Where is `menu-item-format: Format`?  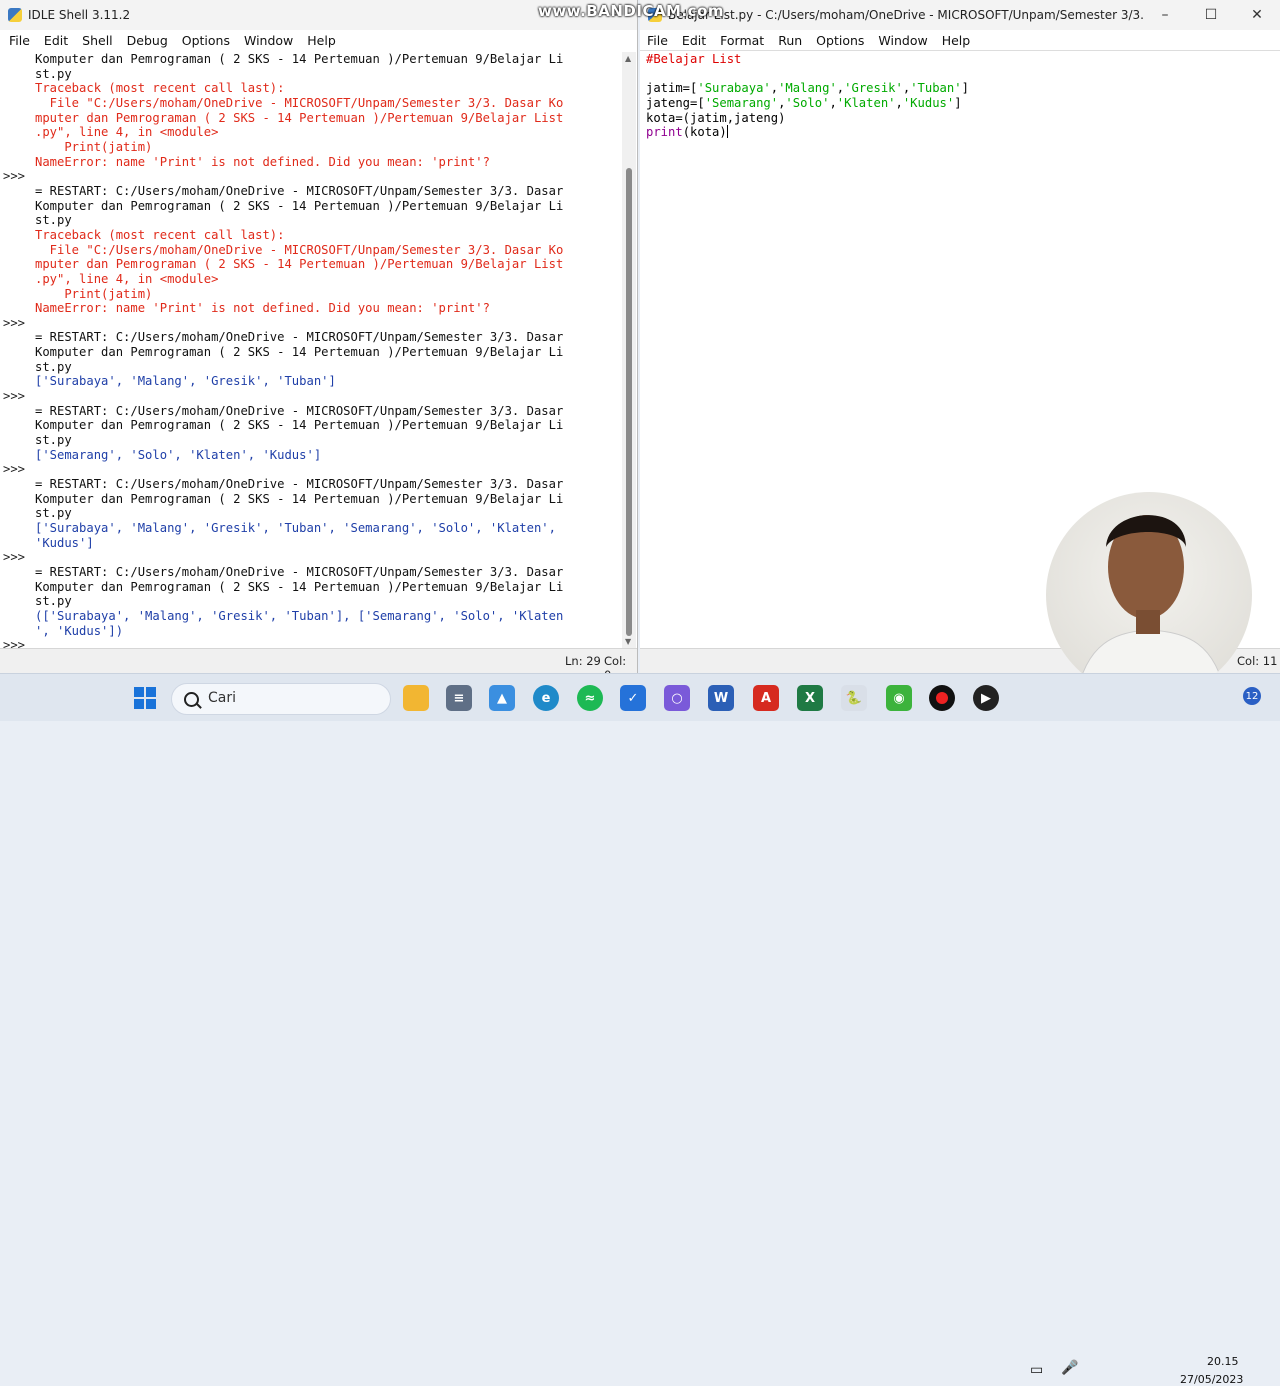
menu-item-format: Format is located at coordinates (742, 40).